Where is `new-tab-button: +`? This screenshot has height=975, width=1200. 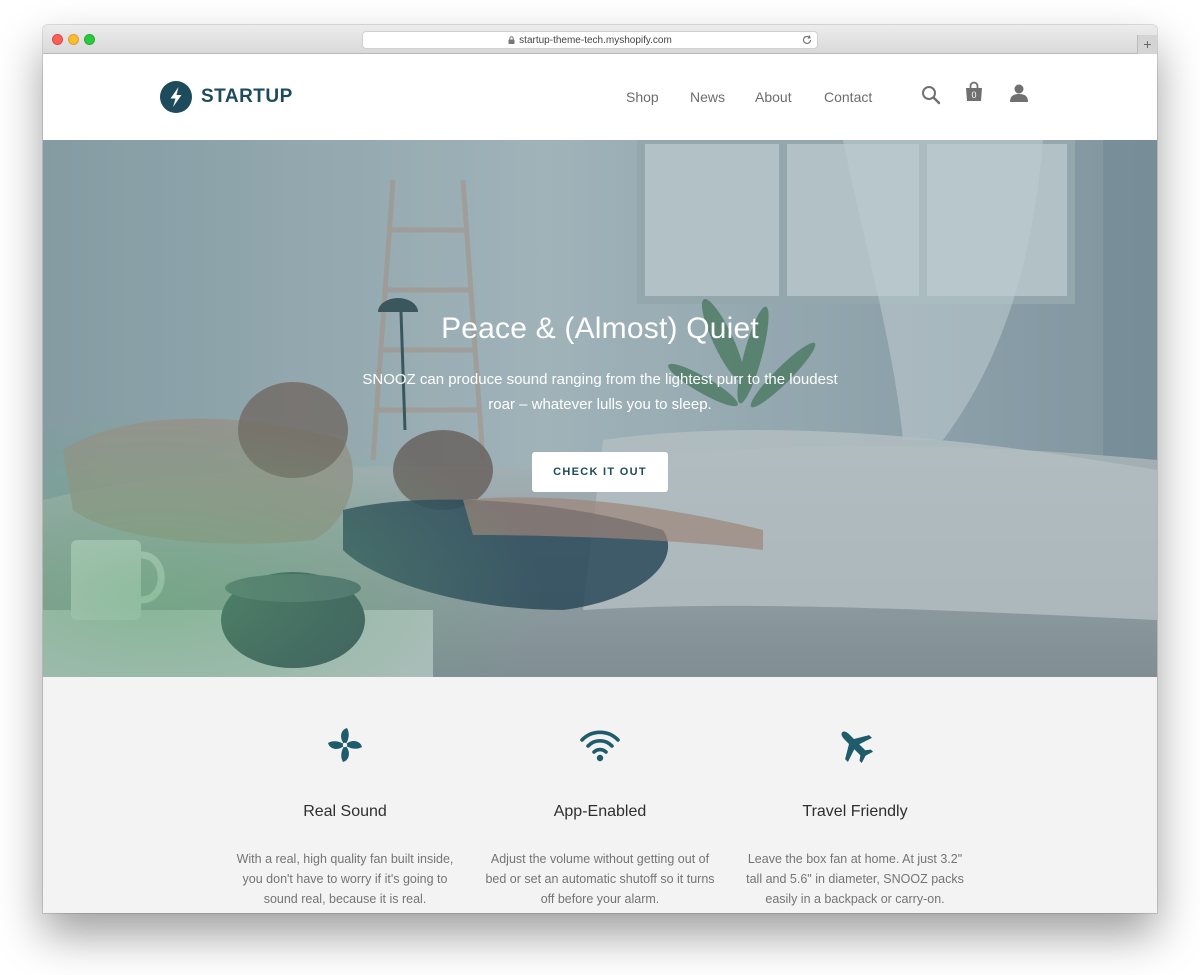
new-tab-button: + is located at coordinates (1147, 44).